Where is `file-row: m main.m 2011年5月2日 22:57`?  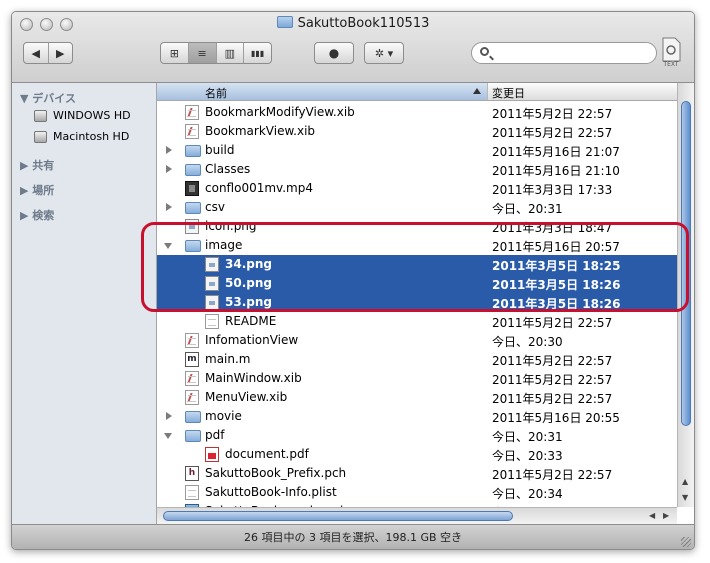 file-row: m main.m 2011年5月2日 22:57 is located at coordinates (417, 359).